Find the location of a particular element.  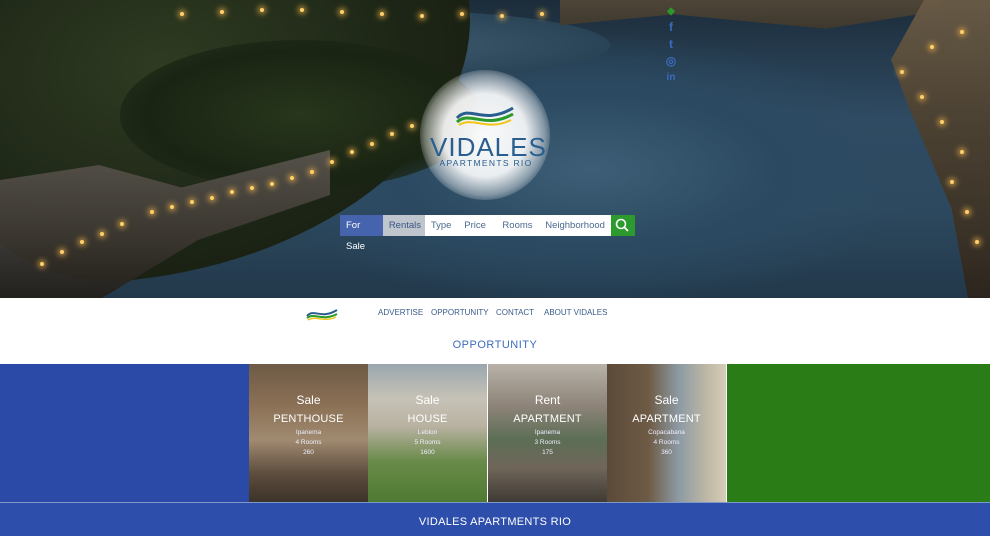

nav-logo-icon is located at coordinates (322, 314).